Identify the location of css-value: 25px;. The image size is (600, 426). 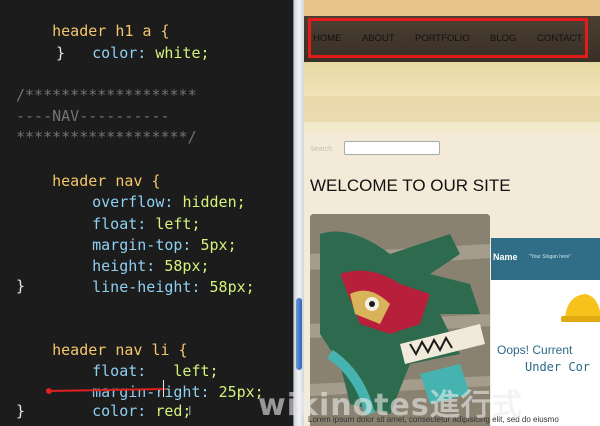
(241, 392).